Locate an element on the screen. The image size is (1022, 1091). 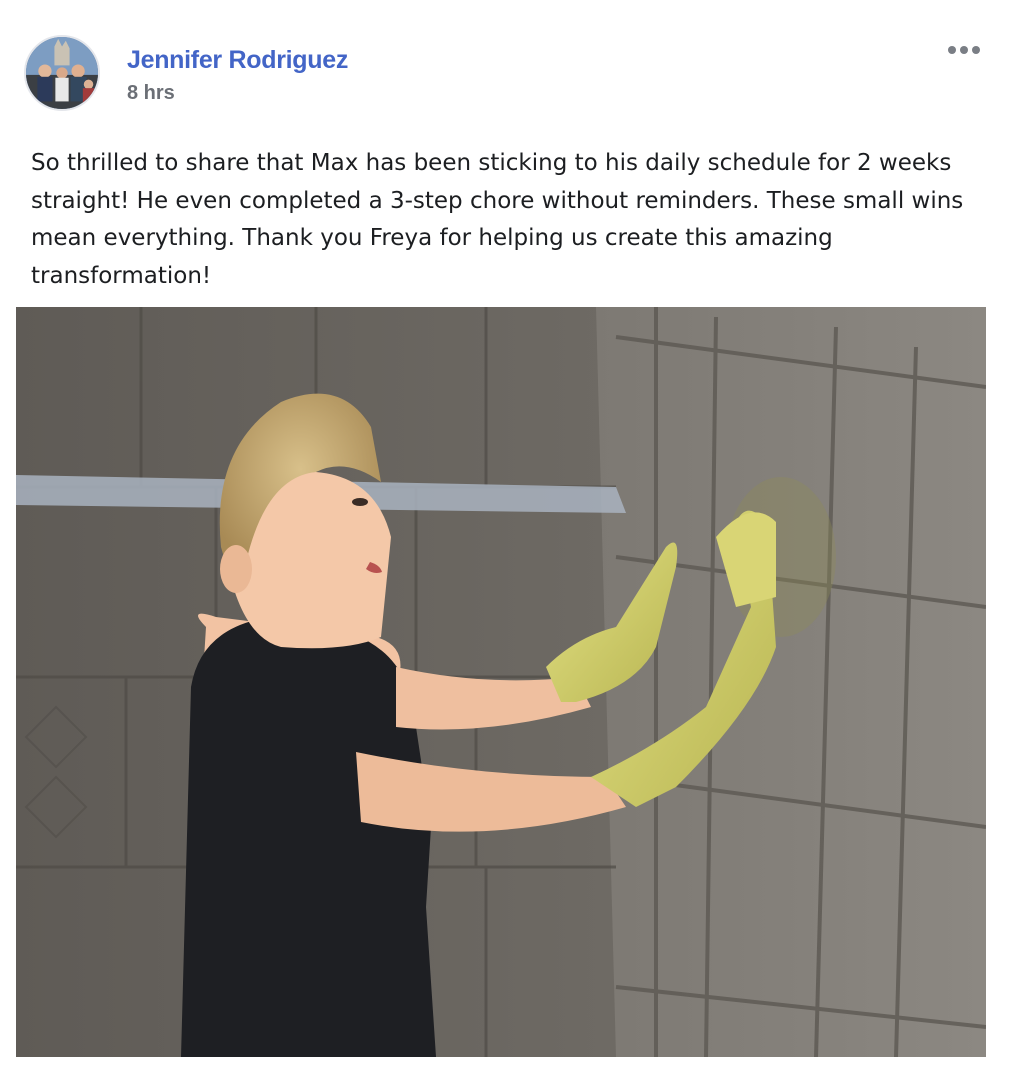
avatar is located at coordinates (62, 73).